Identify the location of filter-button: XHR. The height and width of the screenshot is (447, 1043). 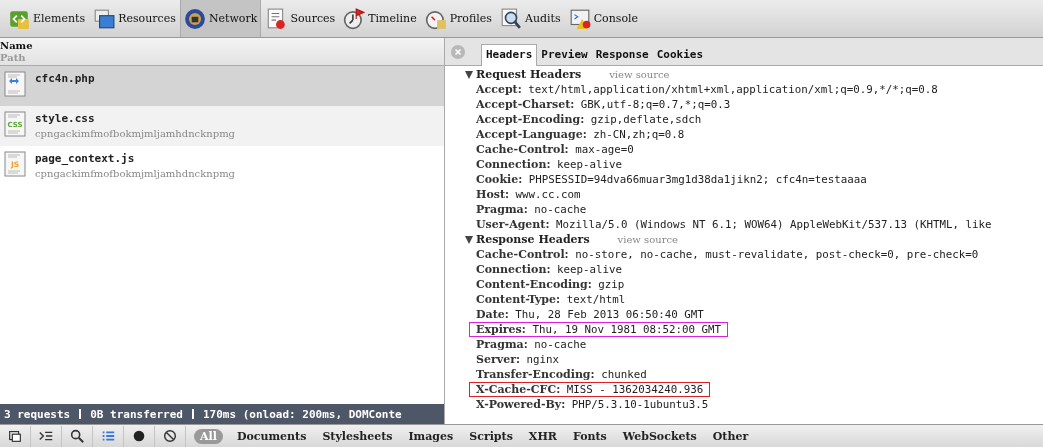
(542, 436).